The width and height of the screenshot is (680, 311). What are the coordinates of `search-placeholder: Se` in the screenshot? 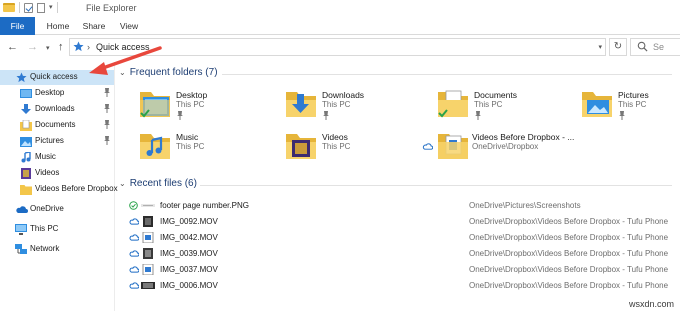 It's located at (659, 47).